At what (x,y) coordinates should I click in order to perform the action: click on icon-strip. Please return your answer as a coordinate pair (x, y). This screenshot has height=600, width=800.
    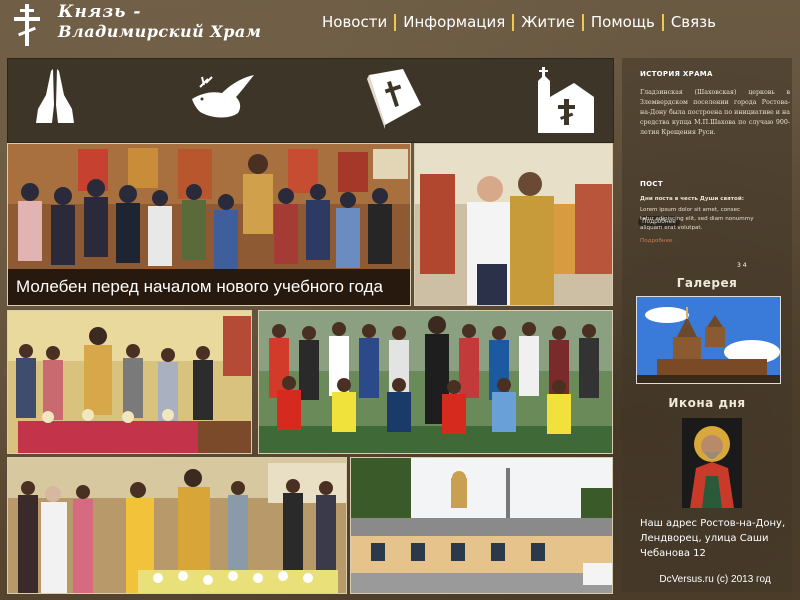
    Looking at the image, I should click on (310, 100).